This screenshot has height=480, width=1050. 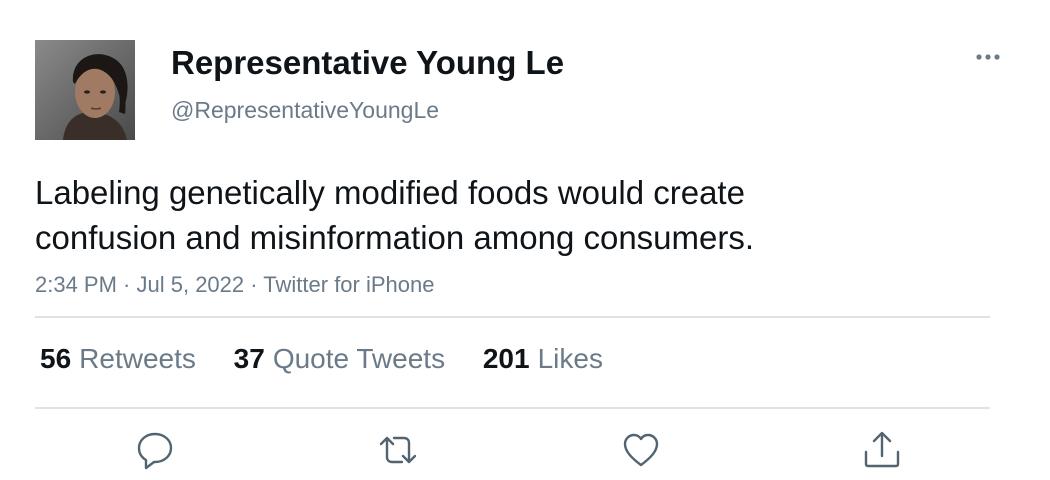 What do you see at coordinates (506, 358) in the screenshot?
I see `likes-count: 201` at bounding box center [506, 358].